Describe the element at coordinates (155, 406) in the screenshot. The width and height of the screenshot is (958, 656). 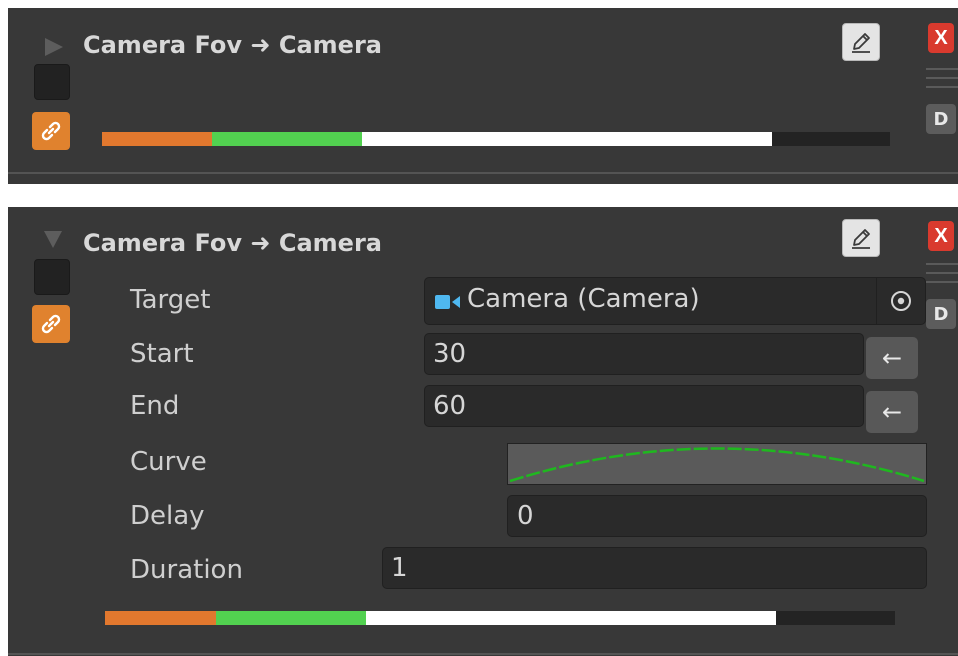
I see `end-label: End` at that location.